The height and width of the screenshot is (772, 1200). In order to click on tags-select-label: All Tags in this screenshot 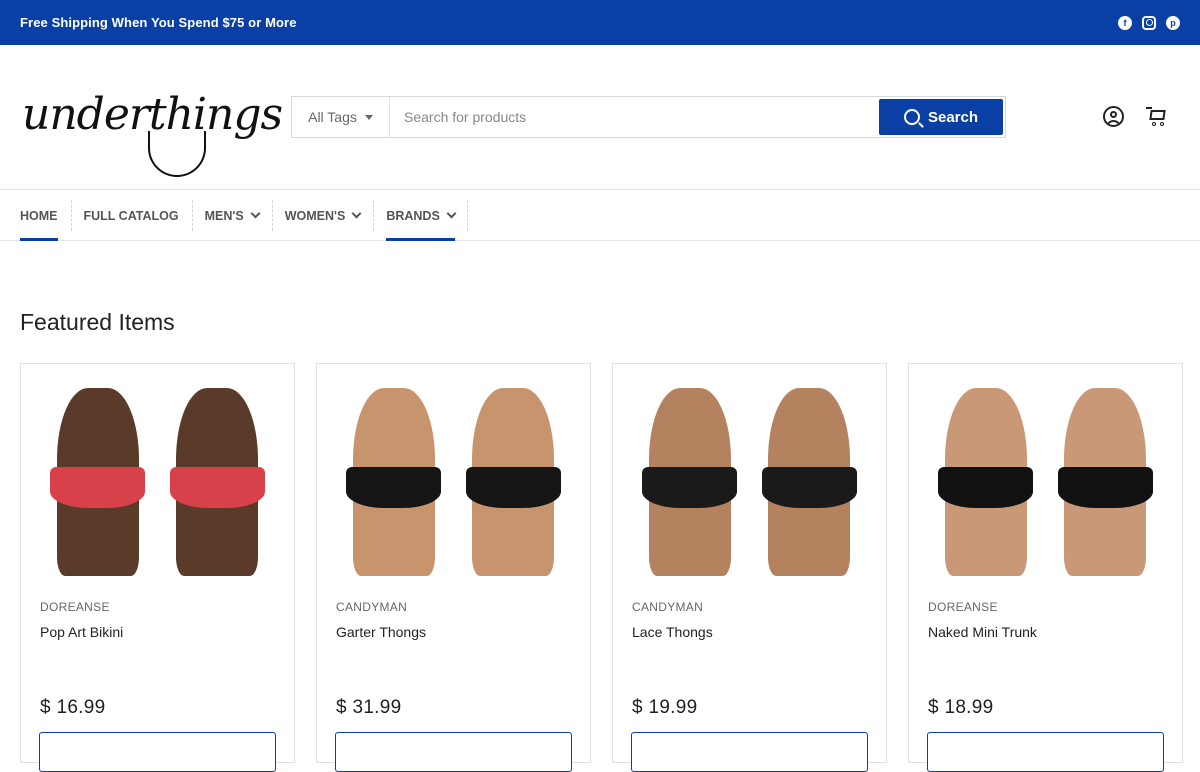, I will do `click(332, 117)`.